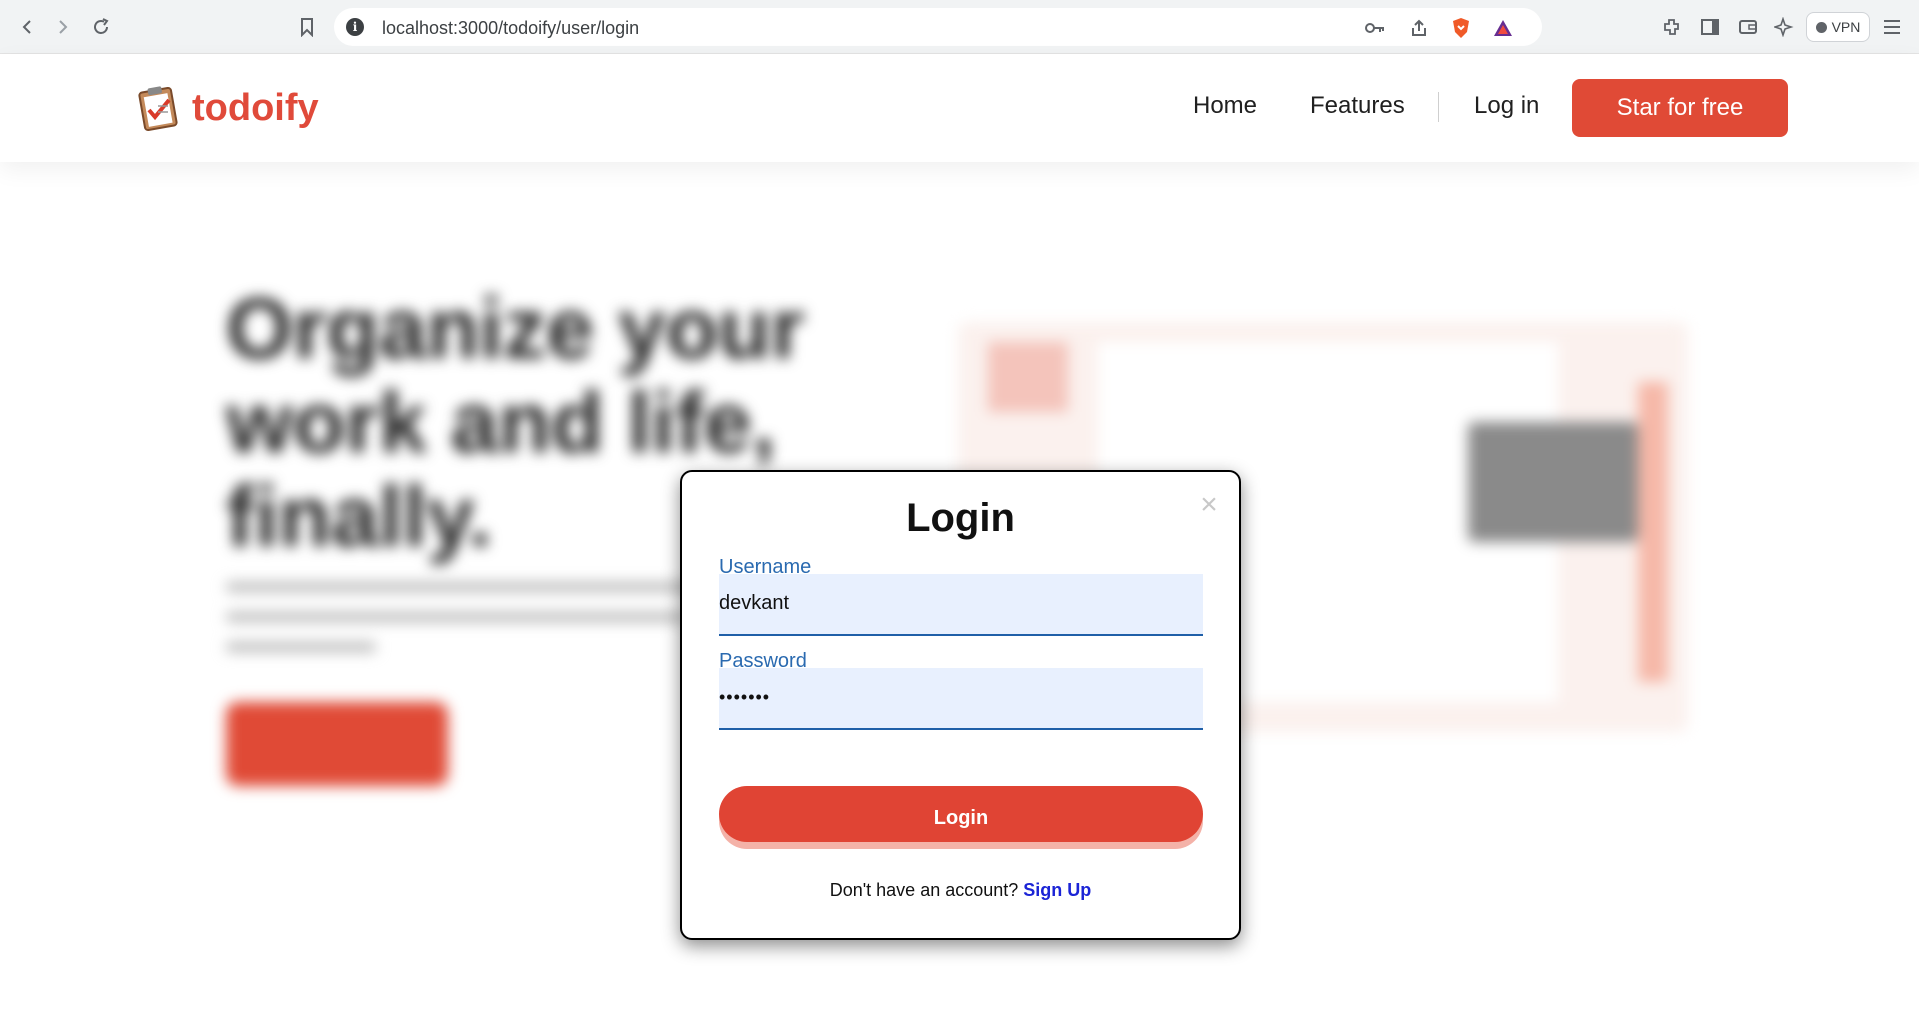  I want to click on browser-toolbar: i localhost:3000/todoify/user/login VPN, so click(959, 27).